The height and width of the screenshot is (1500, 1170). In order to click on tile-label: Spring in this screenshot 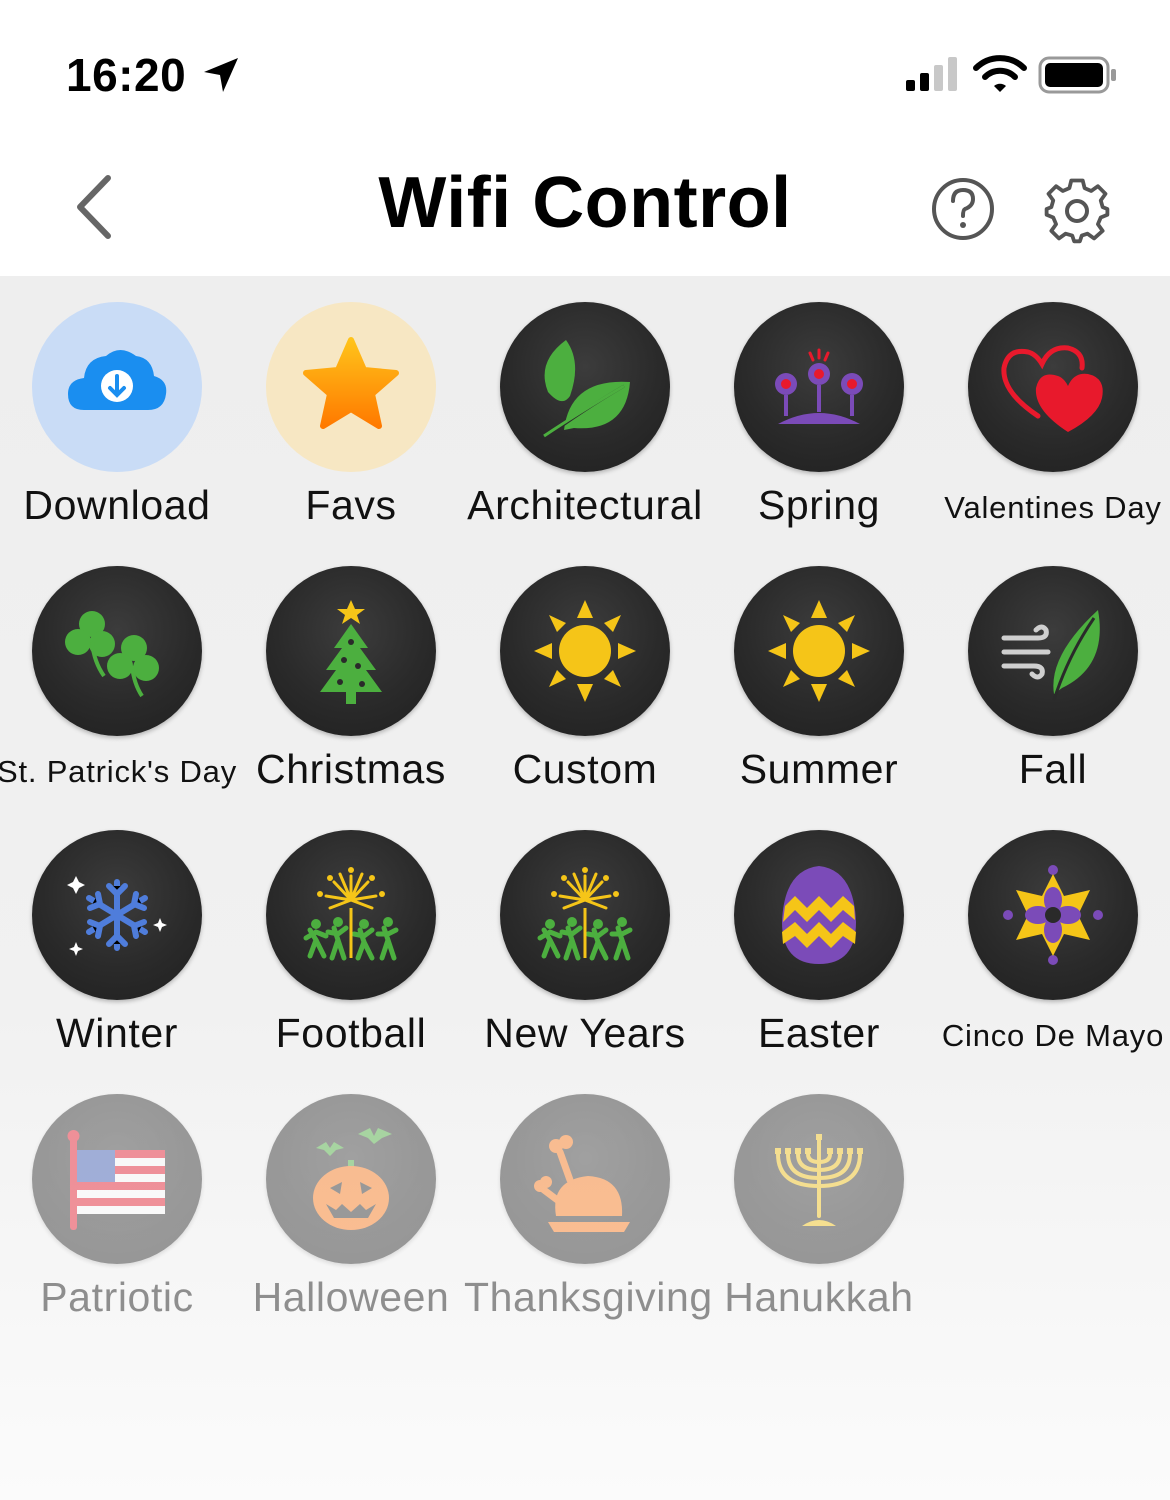, I will do `click(819, 505)`.